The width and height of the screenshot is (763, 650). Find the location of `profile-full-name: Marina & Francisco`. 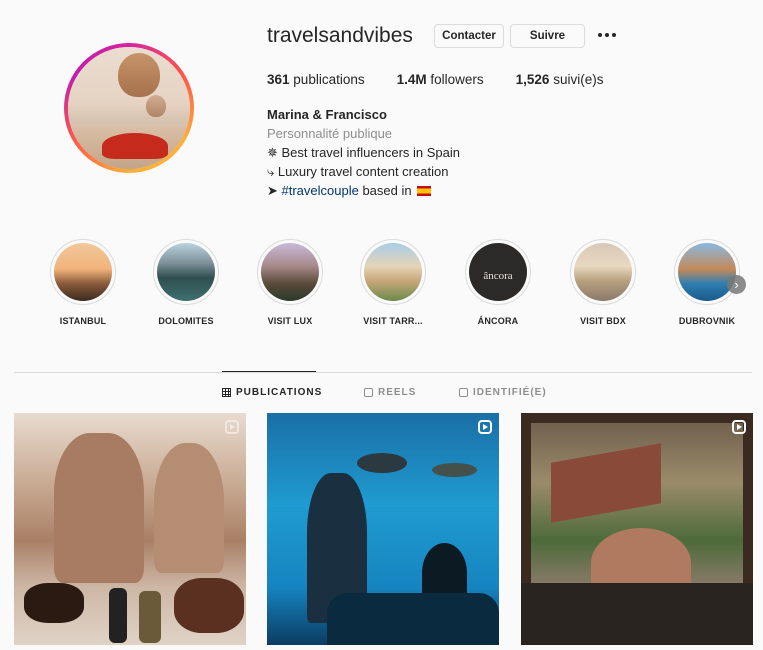

profile-full-name: Marina & Francisco is located at coordinates (327, 114).